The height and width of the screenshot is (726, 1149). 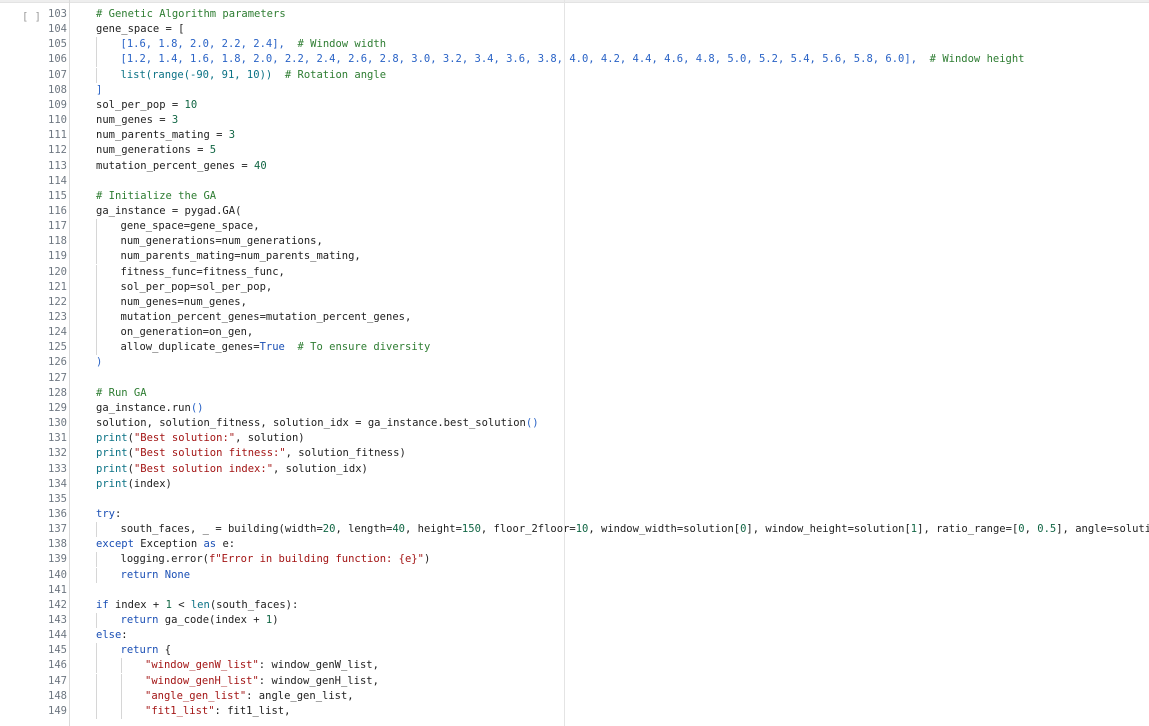 What do you see at coordinates (574, 408) in the screenshot?
I see `code-line: 129 ga_instance.run()` at bounding box center [574, 408].